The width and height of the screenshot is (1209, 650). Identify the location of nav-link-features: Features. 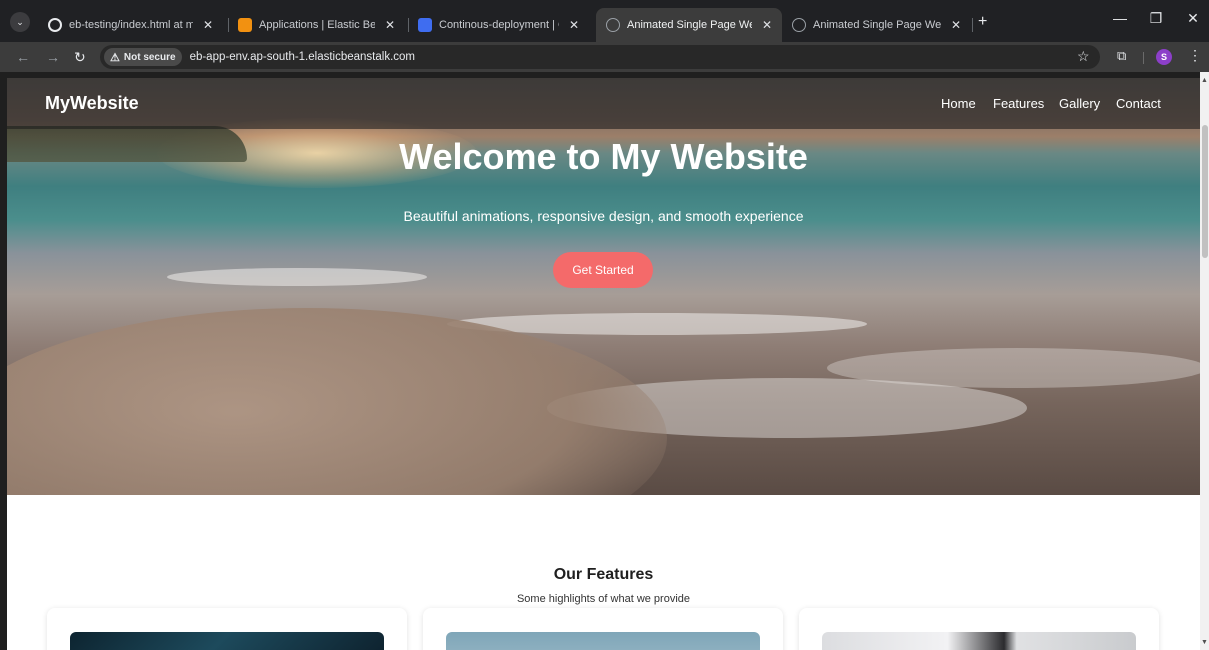
(1018, 103).